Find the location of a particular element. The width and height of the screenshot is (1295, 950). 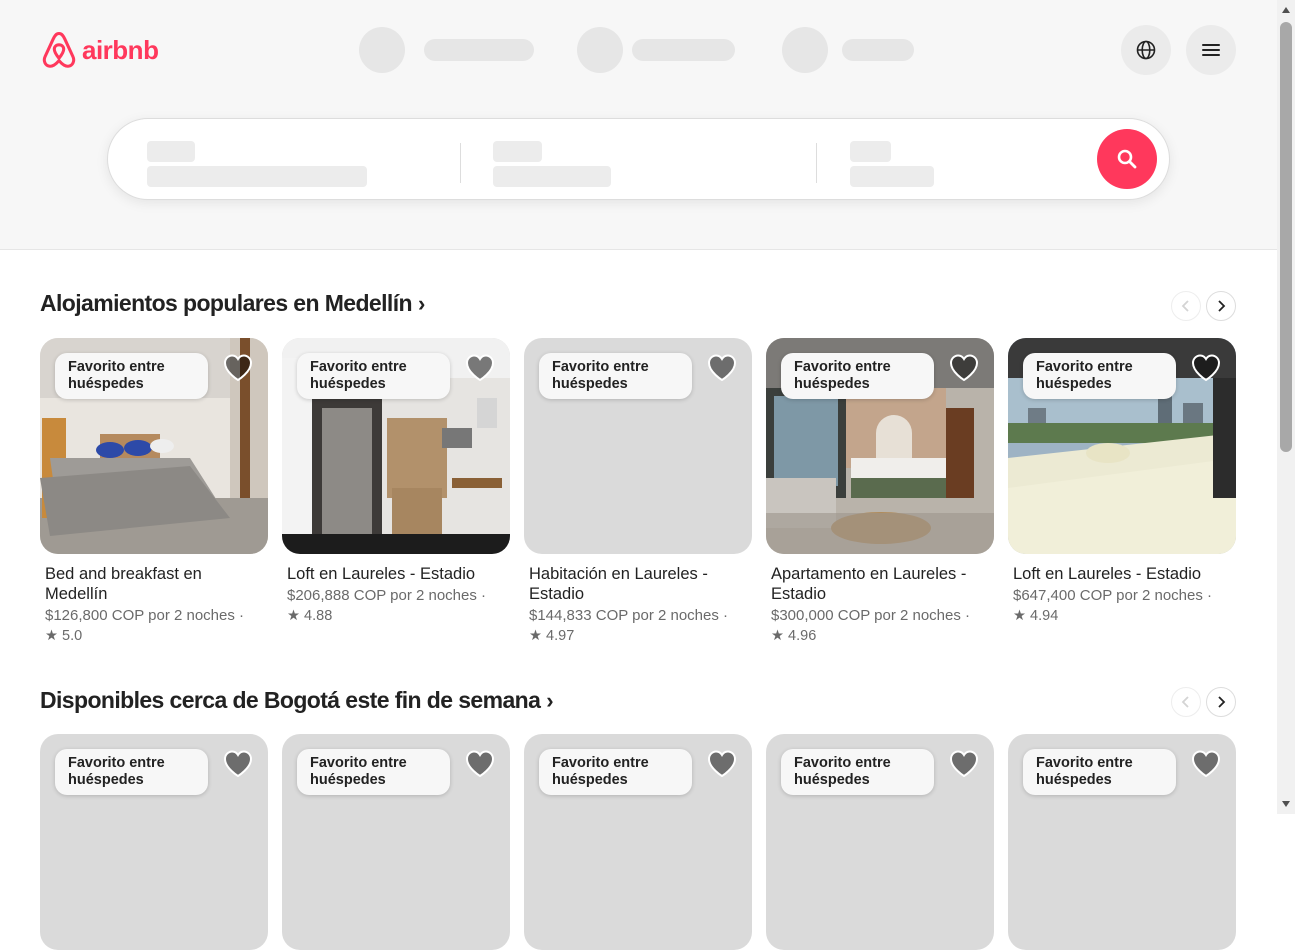

search-where-label-skeleton is located at coordinates (171, 151).